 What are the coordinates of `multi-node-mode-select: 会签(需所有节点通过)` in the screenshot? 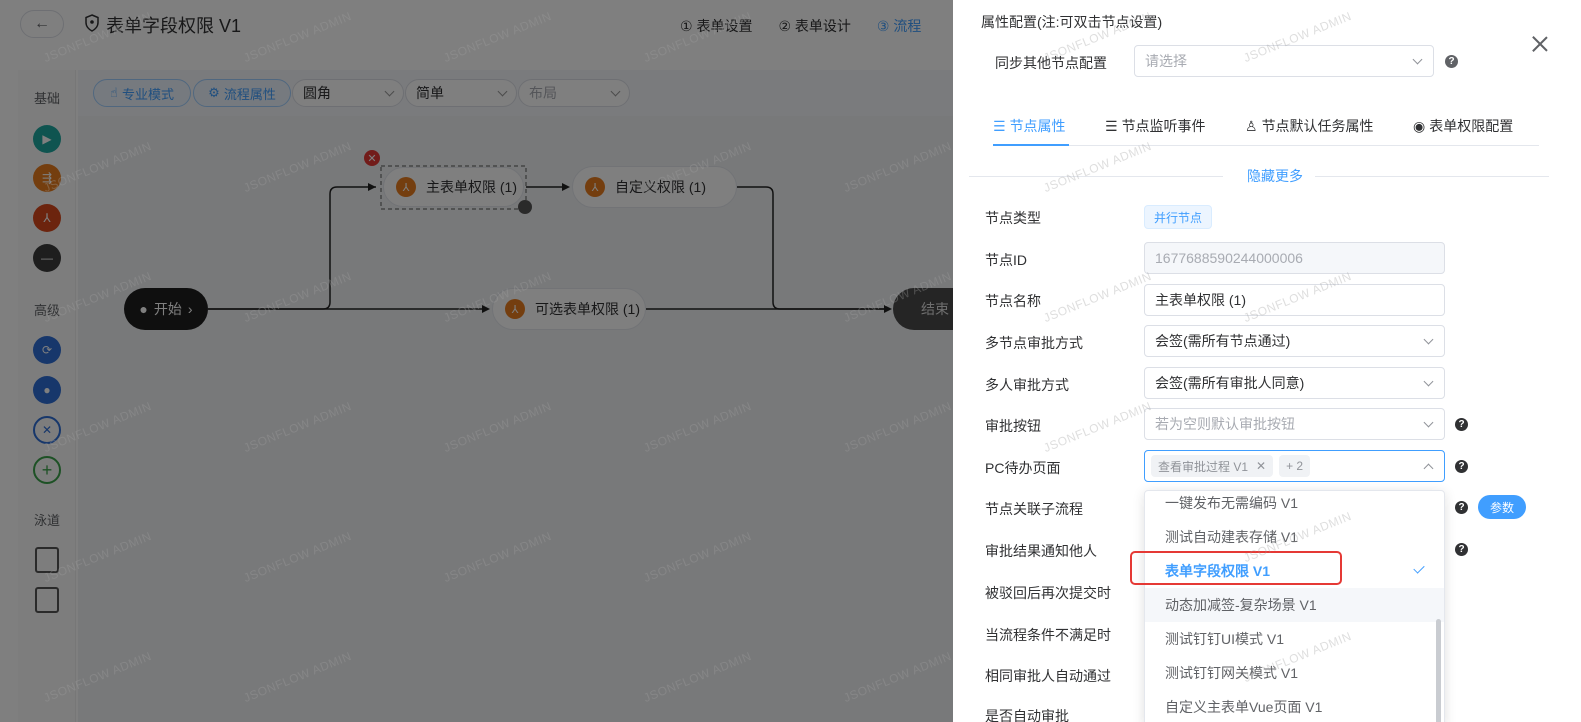 It's located at (1294, 341).